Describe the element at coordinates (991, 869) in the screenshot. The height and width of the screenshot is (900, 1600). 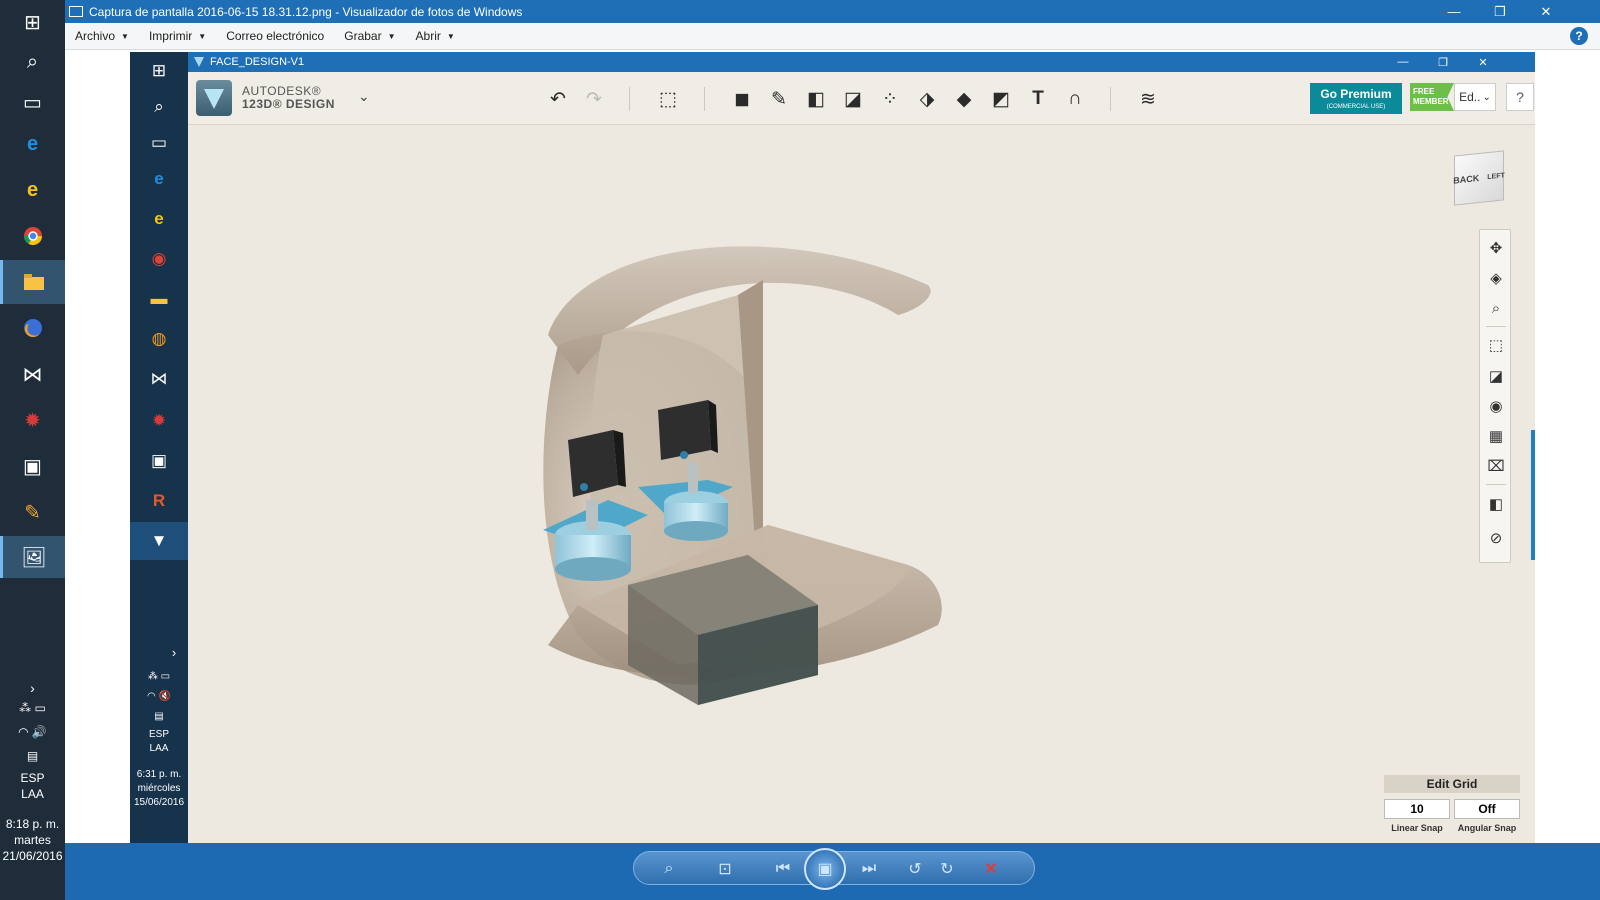
I see `delete-icon: ✕` at that location.